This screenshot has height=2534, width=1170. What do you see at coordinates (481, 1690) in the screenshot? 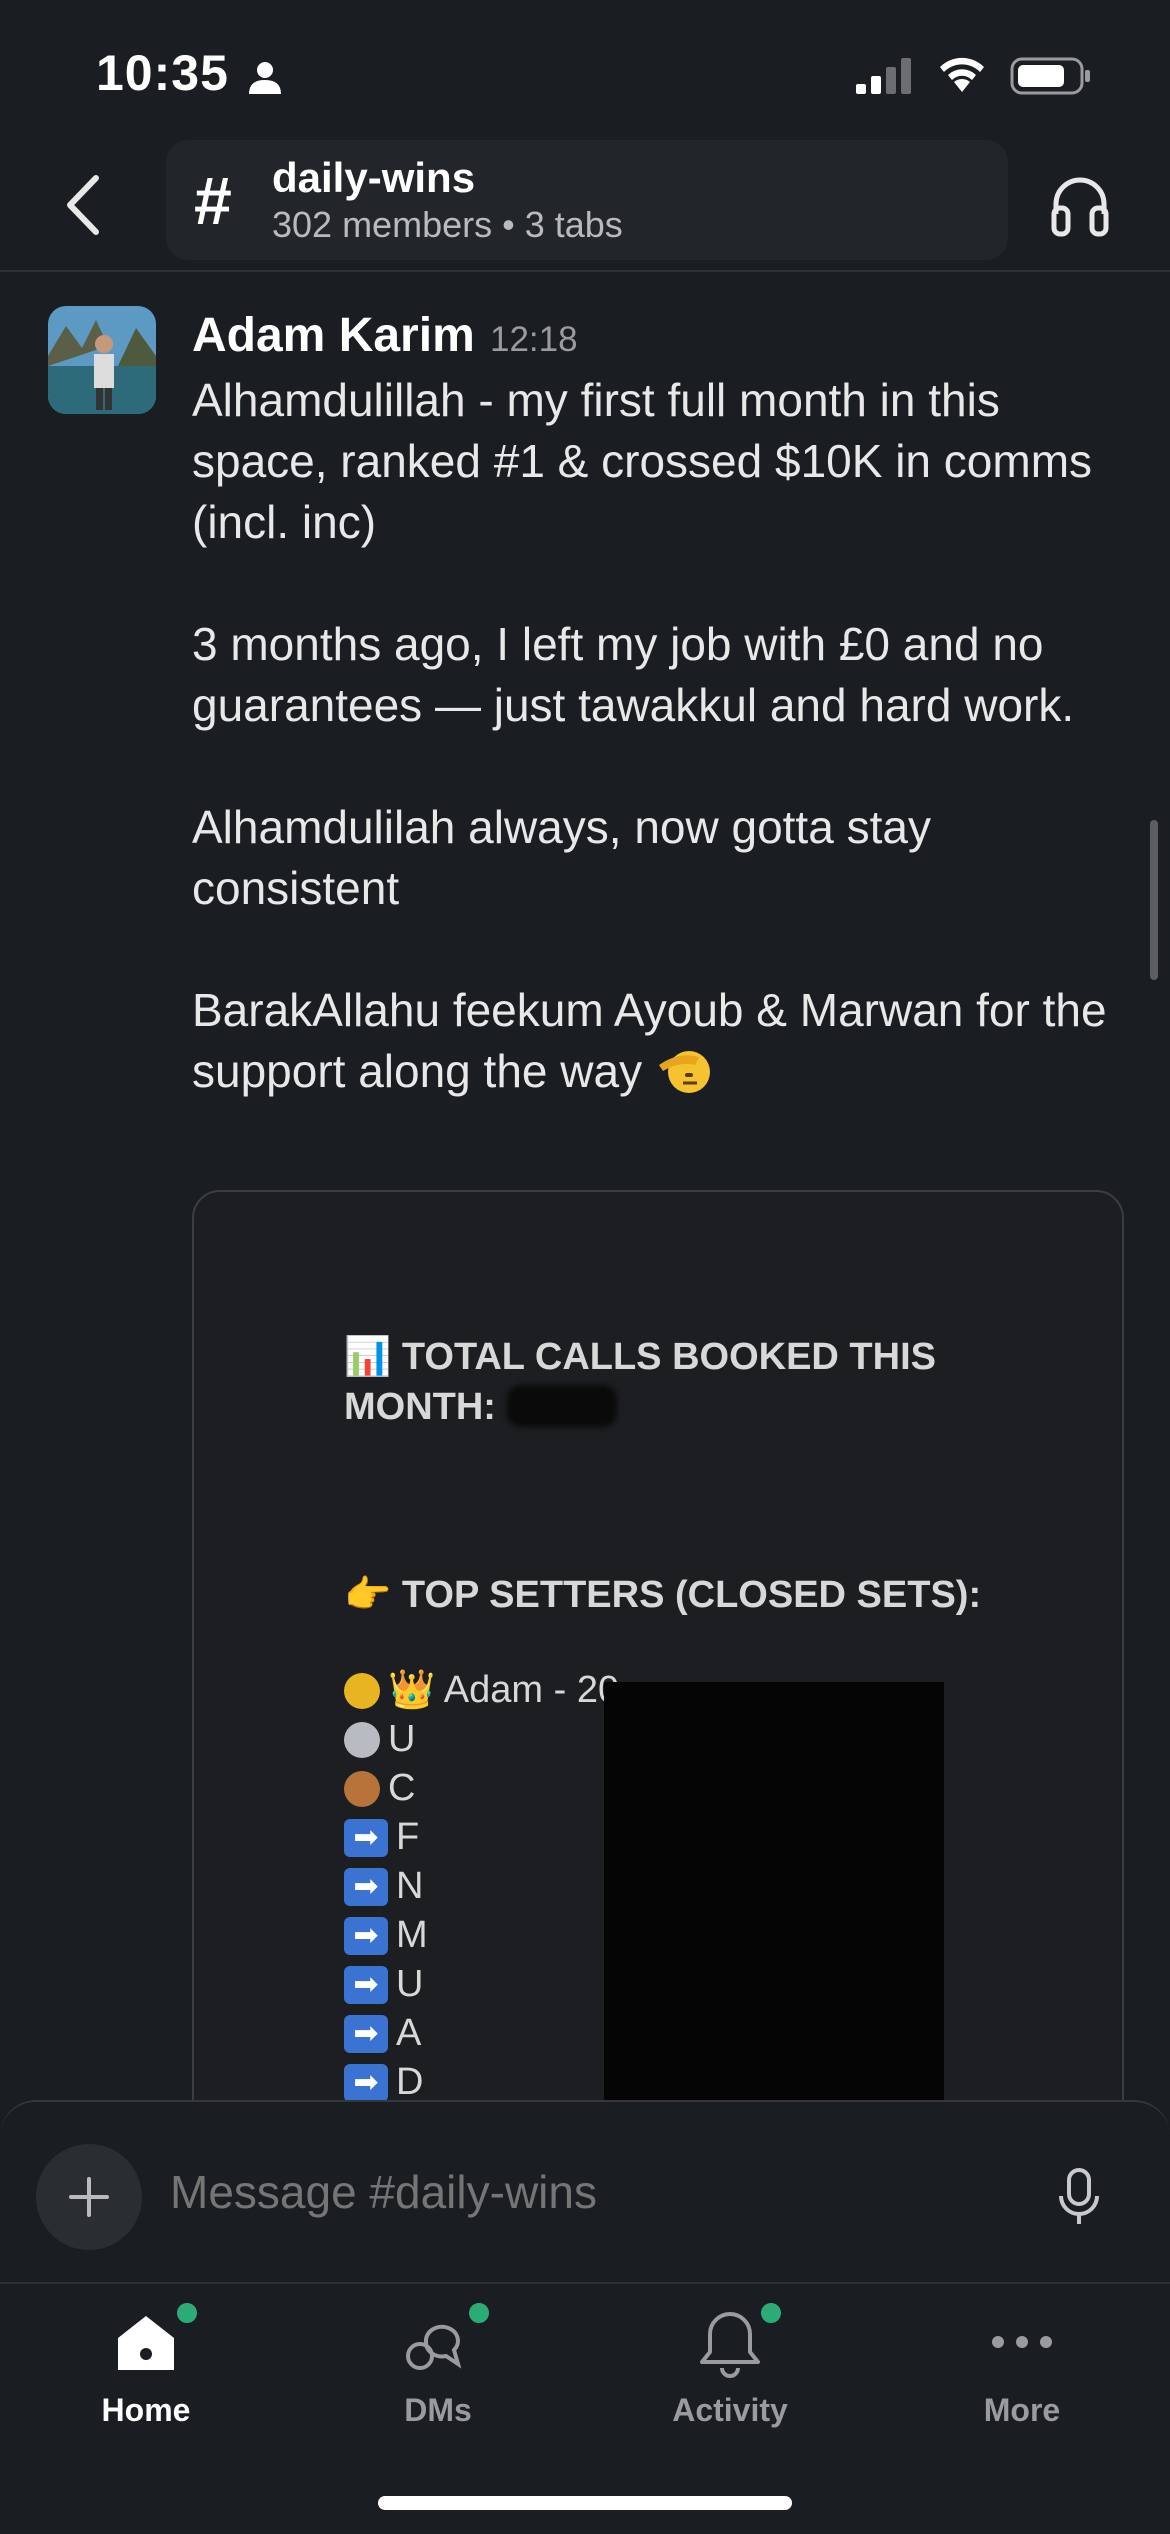
I see `list-item: 👑 Adam - 20` at bounding box center [481, 1690].